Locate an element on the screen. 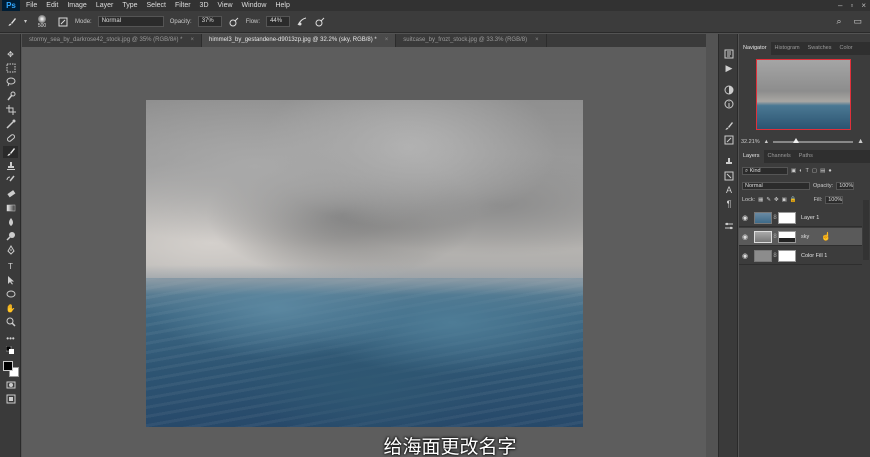 The height and width of the screenshot is (457, 870). maximize-icon: ▫ is located at coordinates (851, 5).